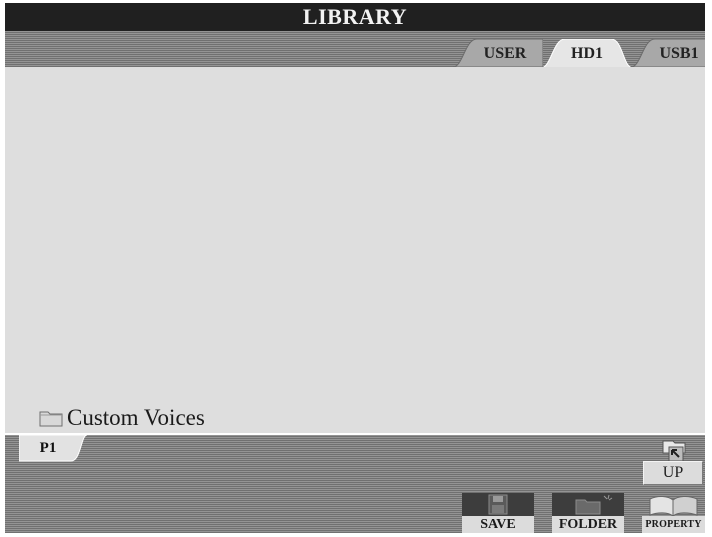 The height and width of the screenshot is (537, 712). I want to click on new-folder-icon, so click(594, 504).